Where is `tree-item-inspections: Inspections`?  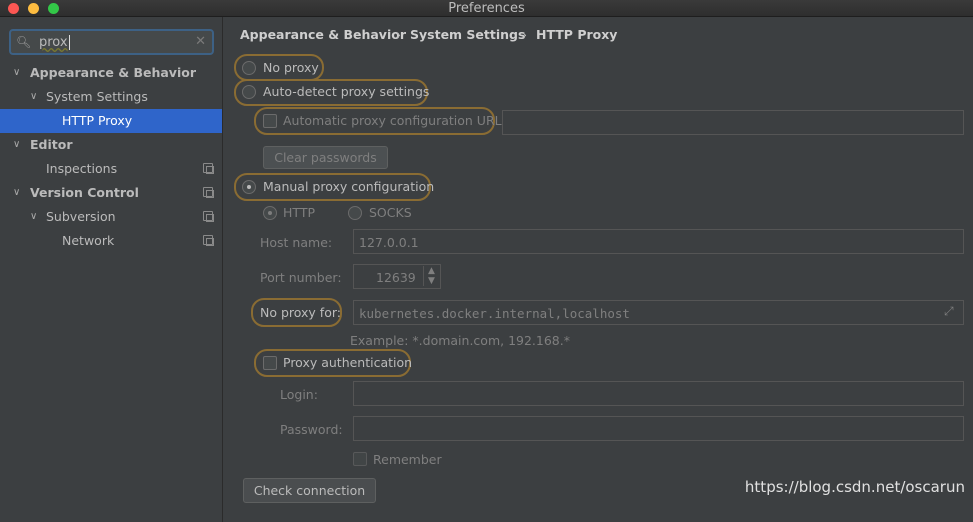
tree-item-inspections: Inspections is located at coordinates (111, 169).